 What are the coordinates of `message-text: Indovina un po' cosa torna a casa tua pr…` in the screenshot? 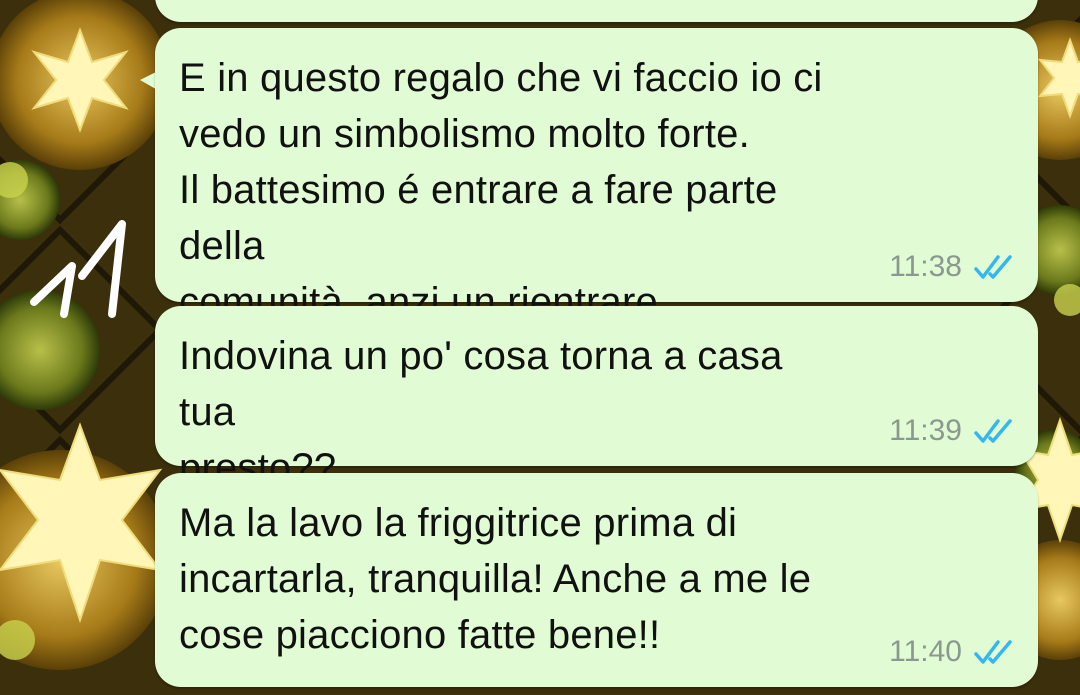 It's located at (481, 412).